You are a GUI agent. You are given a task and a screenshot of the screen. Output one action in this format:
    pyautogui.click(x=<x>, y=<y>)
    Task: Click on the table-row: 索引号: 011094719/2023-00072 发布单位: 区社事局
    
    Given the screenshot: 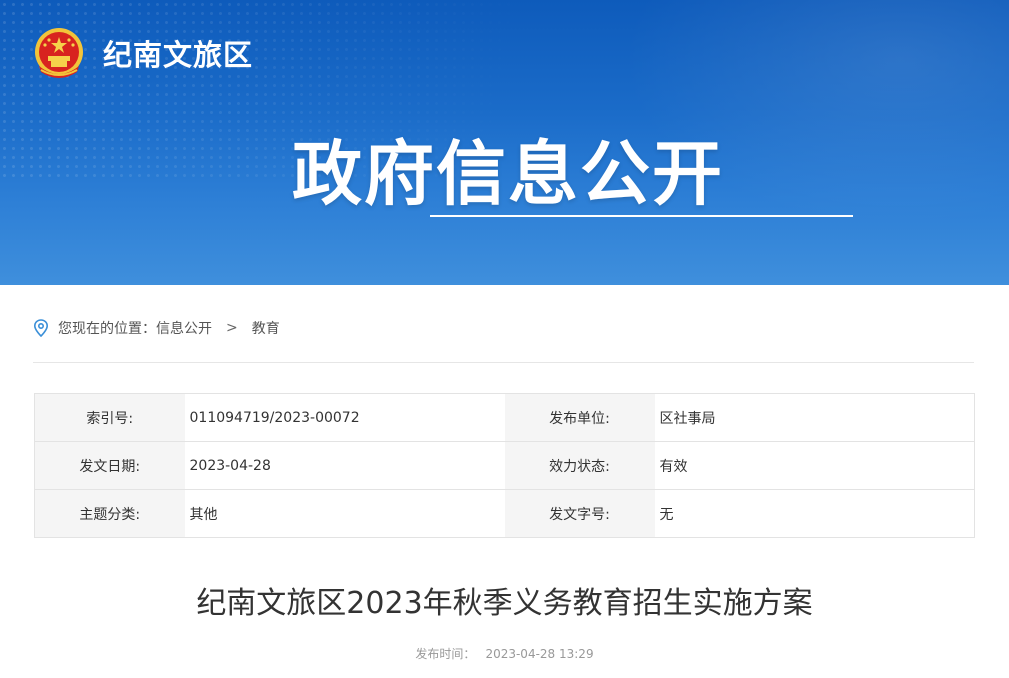 What is the action you would take?
    pyautogui.click(x=504, y=417)
    